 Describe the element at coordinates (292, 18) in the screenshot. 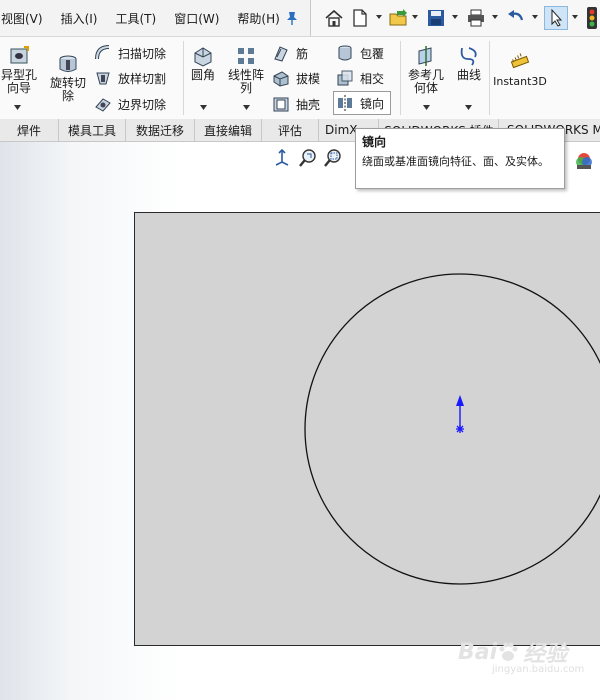

I see `pin-icon` at that location.